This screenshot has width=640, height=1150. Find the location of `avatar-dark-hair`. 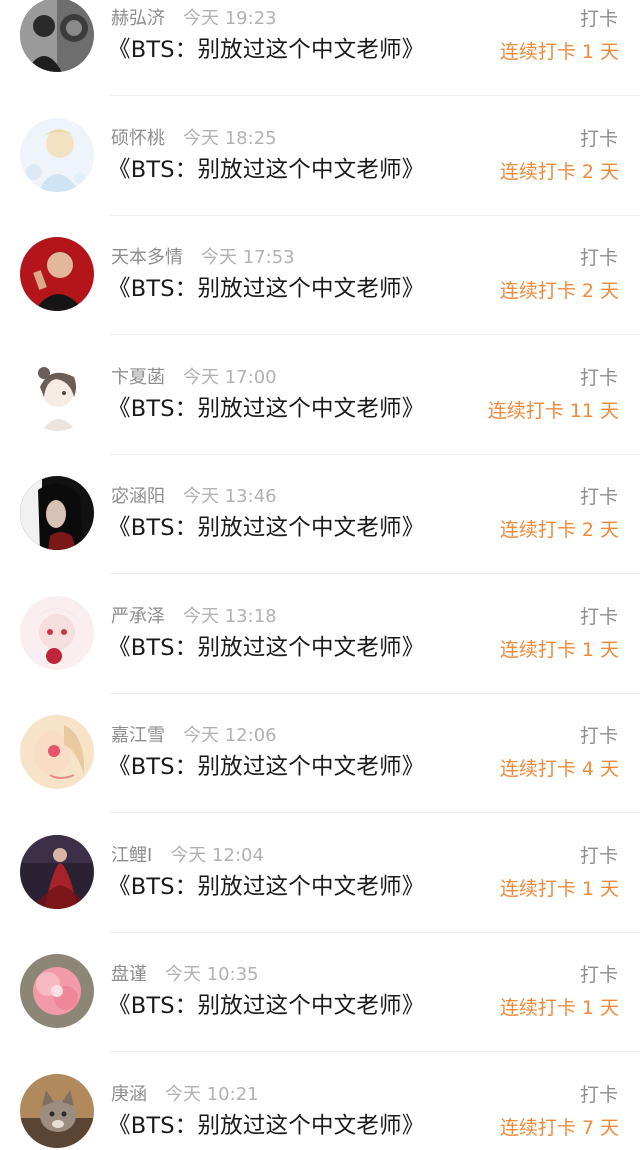

avatar-dark-hair is located at coordinates (57, 513).